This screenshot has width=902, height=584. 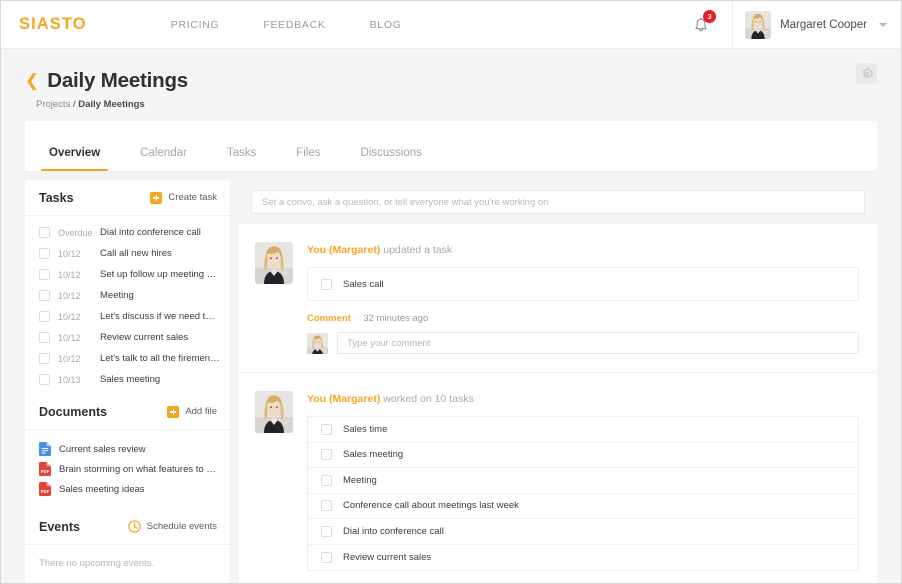 I want to click on list-item: Current sales review, so click(x=127, y=449).